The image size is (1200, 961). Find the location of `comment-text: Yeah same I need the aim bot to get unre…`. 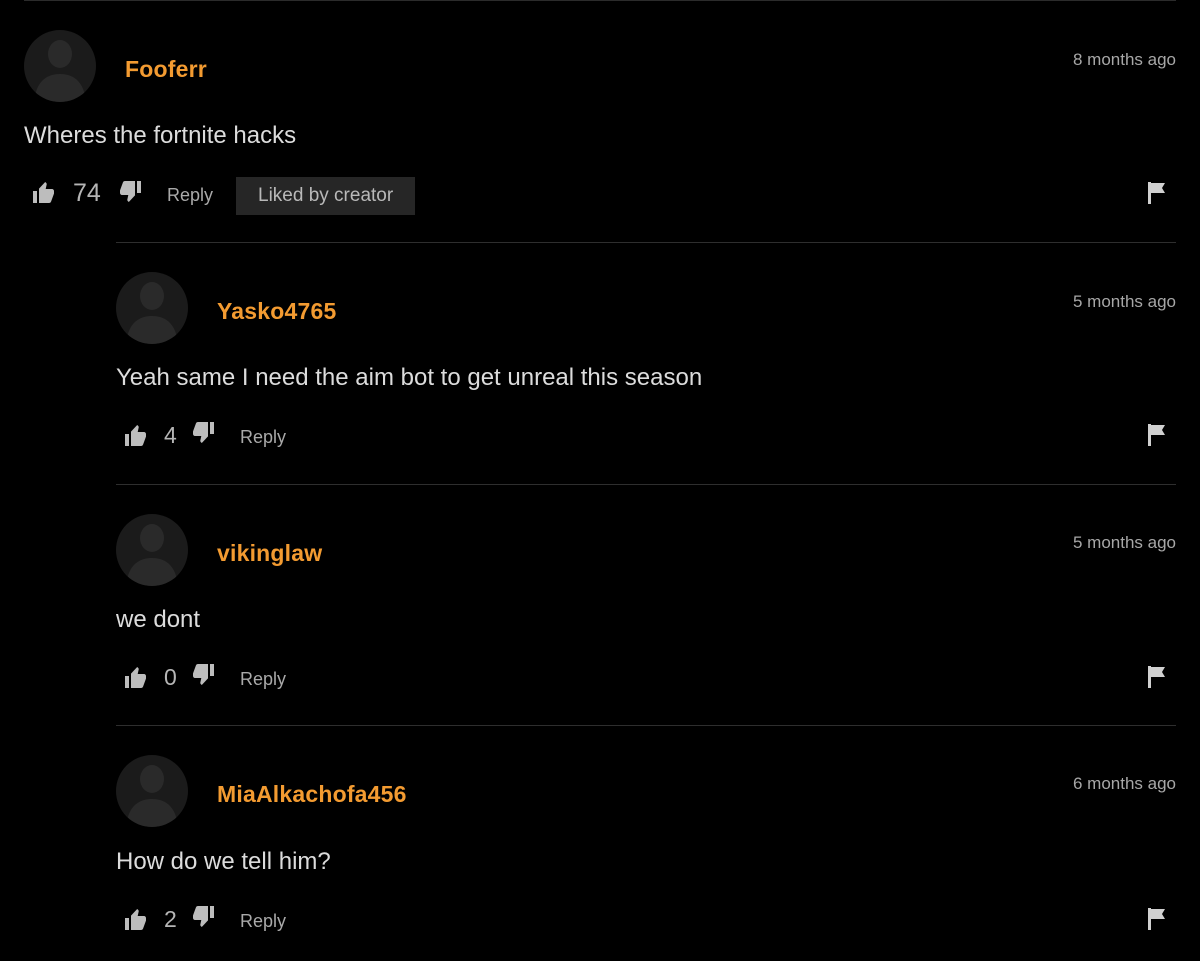

comment-text: Yeah same I need the aim bot to get unre… is located at coordinates (409, 377).